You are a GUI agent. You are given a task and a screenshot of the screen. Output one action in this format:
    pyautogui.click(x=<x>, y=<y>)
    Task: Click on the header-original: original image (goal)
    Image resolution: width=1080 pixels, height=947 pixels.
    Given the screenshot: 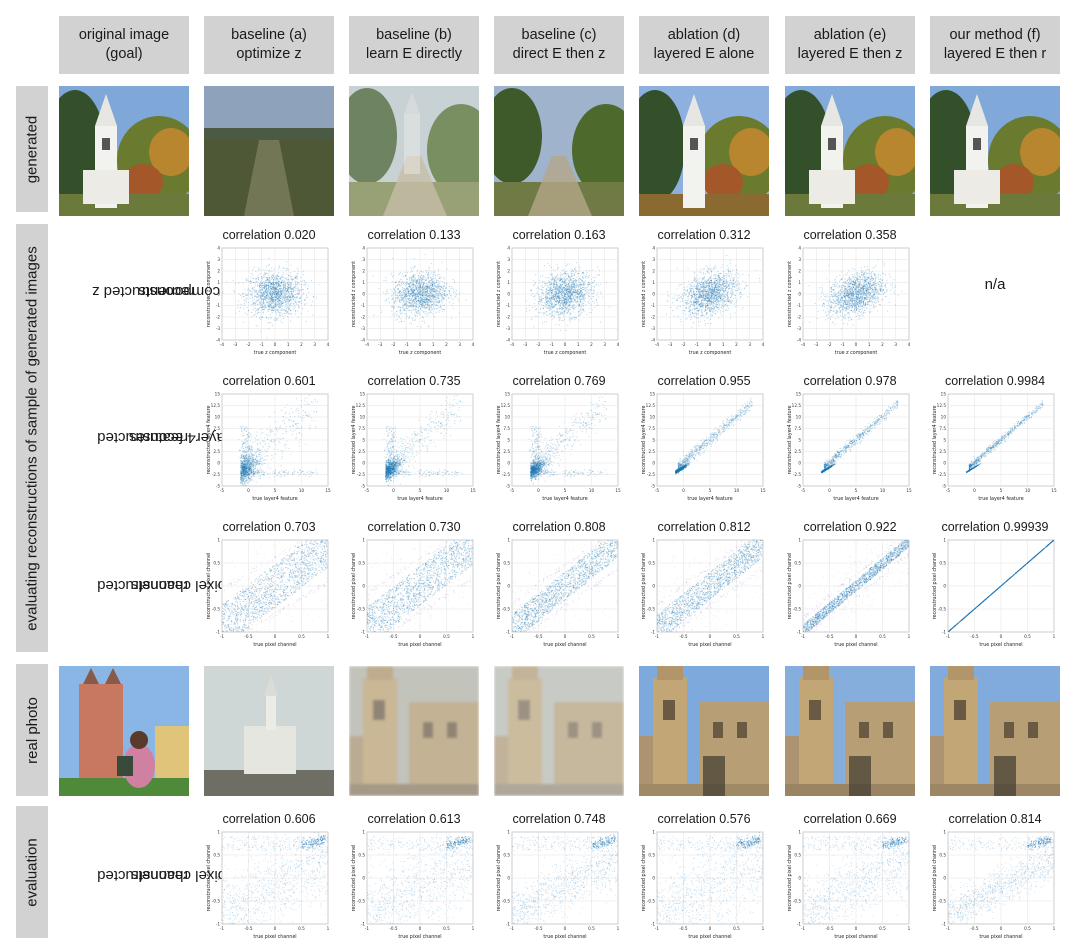 What is the action you would take?
    pyautogui.click(x=124, y=45)
    